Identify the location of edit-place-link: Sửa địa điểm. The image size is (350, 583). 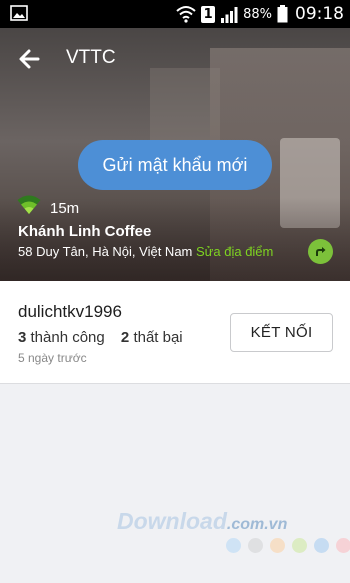
(234, 251).